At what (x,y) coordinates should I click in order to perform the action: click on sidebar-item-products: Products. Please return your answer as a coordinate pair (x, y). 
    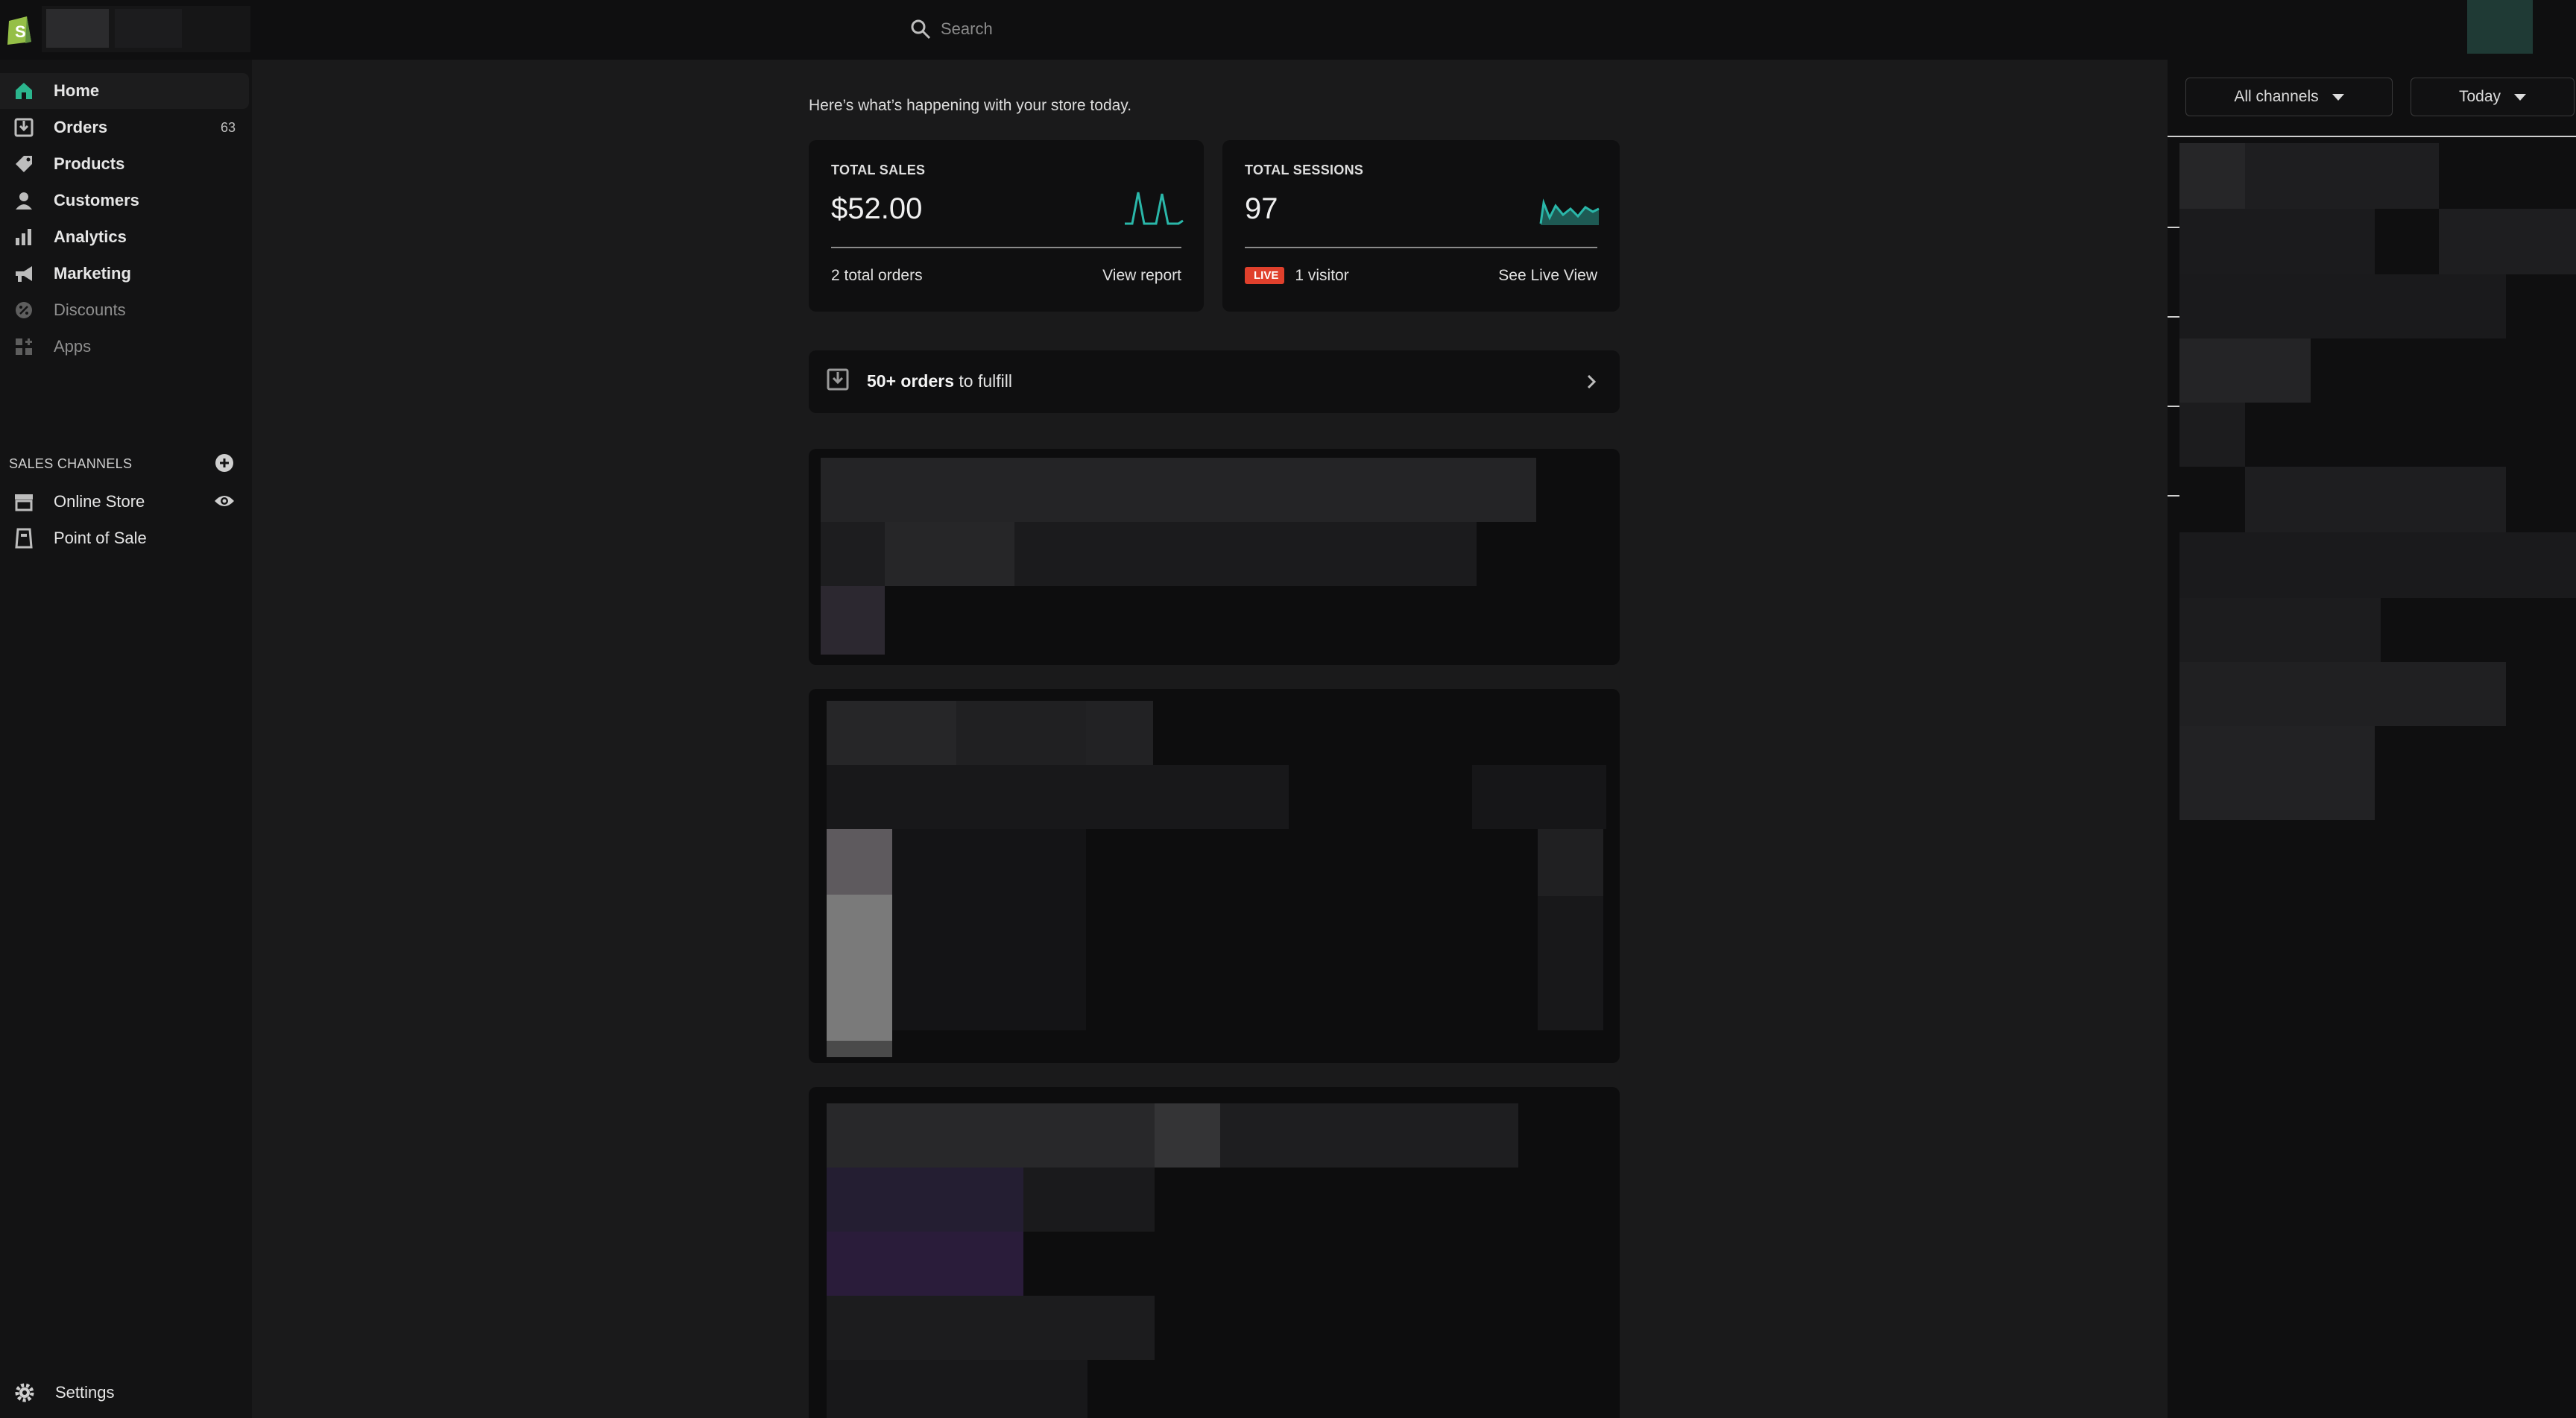
    Looking at the image, I should click on (125, 164).